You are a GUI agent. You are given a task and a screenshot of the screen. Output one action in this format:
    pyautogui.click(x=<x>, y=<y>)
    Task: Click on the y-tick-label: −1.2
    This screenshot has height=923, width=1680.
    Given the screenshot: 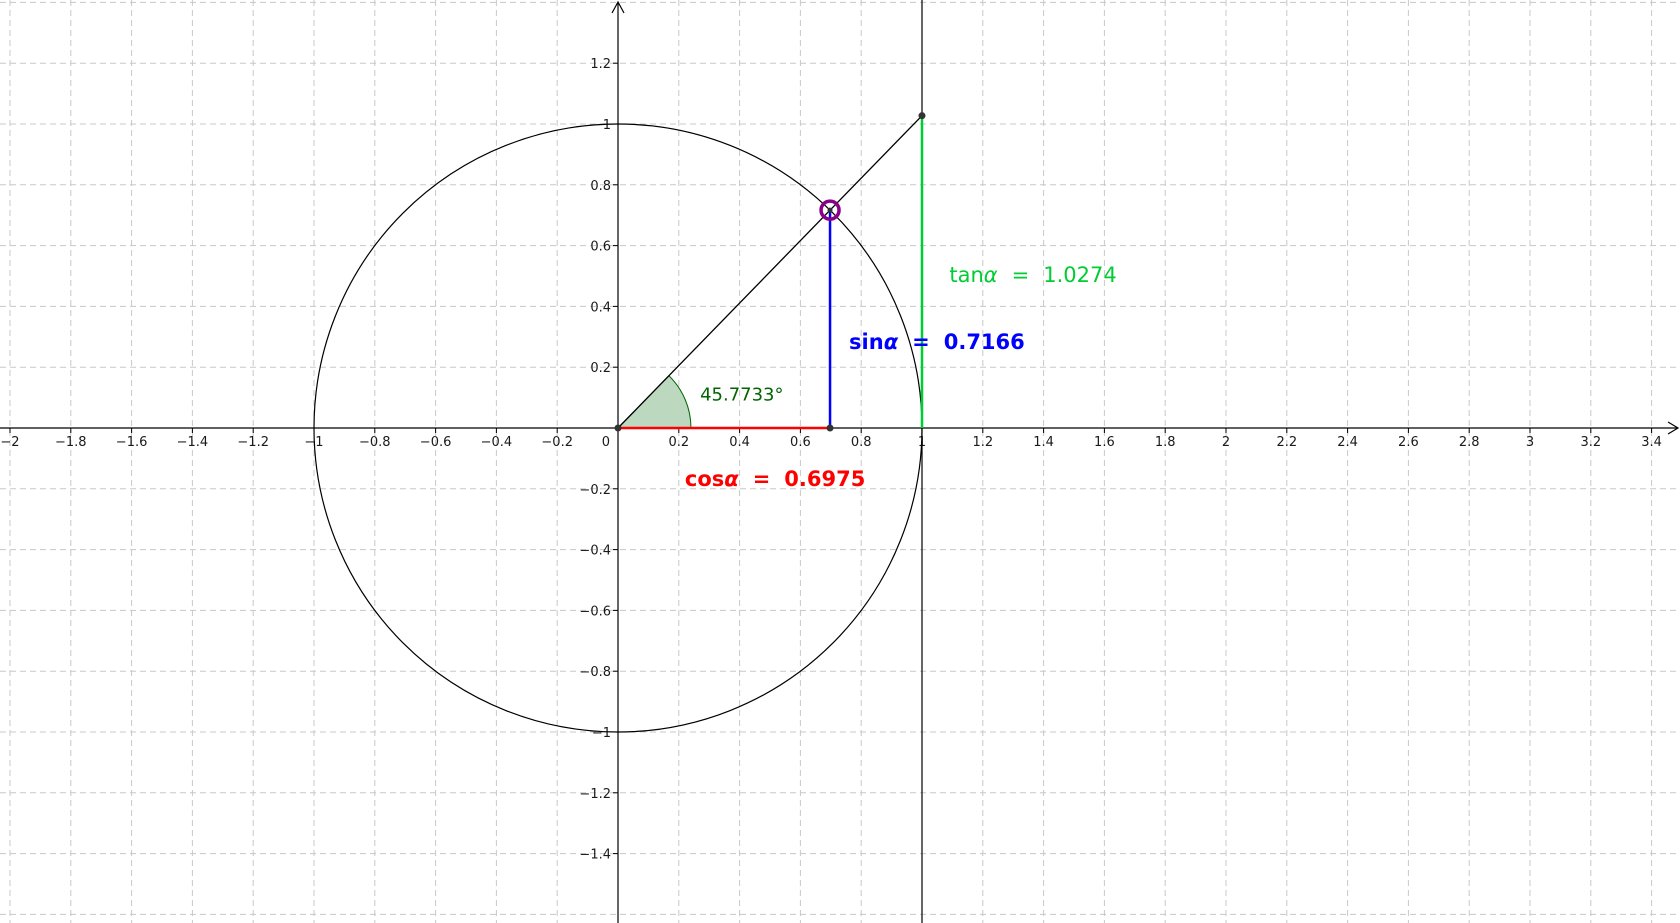 What is the action you would take?
    pyautogui.click(x=595, y=794)
    